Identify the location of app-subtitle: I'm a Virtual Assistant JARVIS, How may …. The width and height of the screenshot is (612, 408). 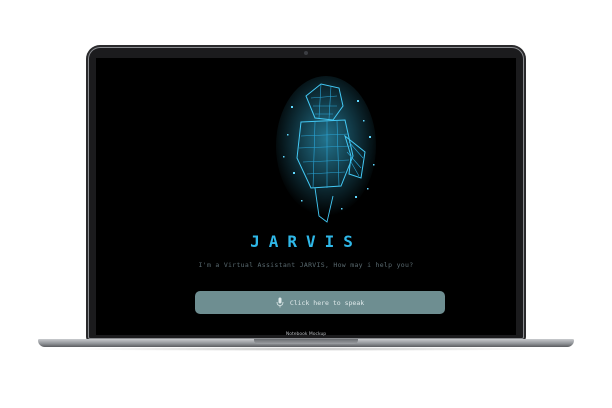
(306, 265).